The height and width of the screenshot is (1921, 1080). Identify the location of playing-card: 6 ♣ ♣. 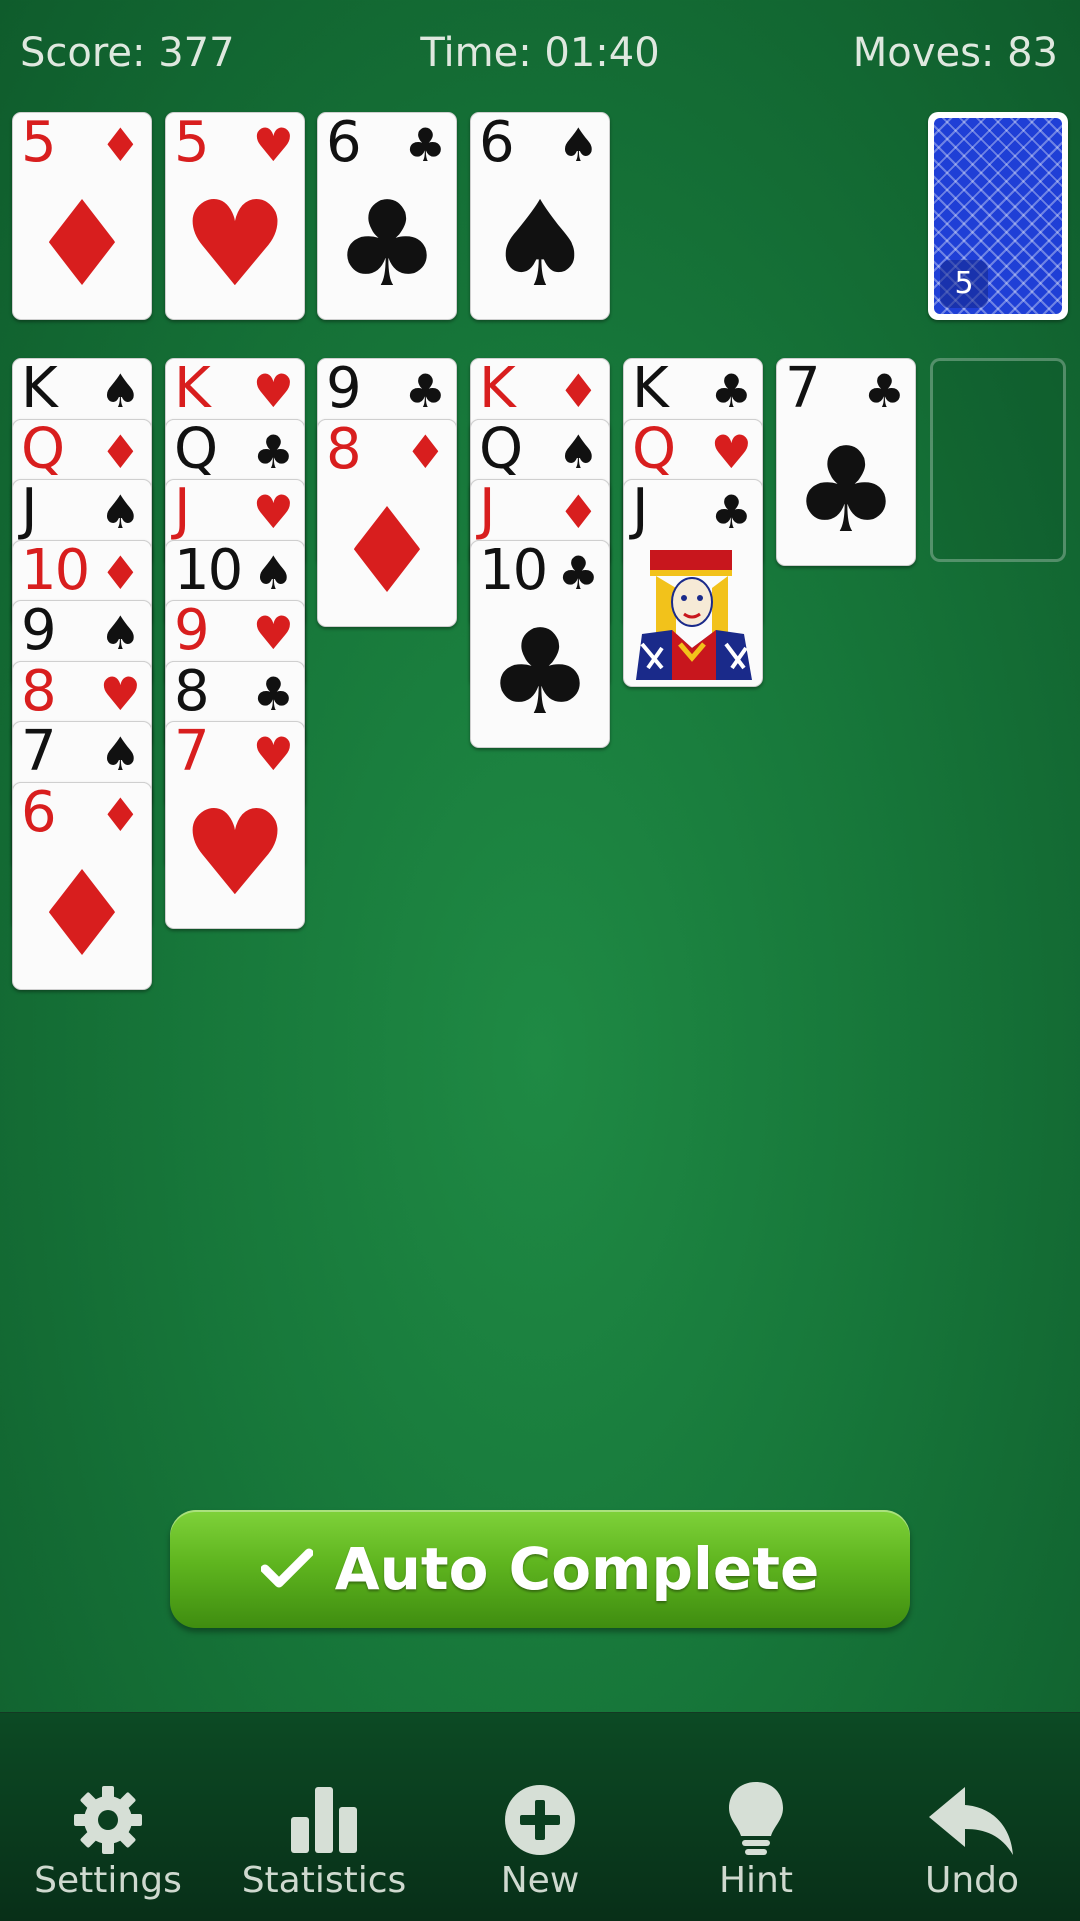
(387, 215).